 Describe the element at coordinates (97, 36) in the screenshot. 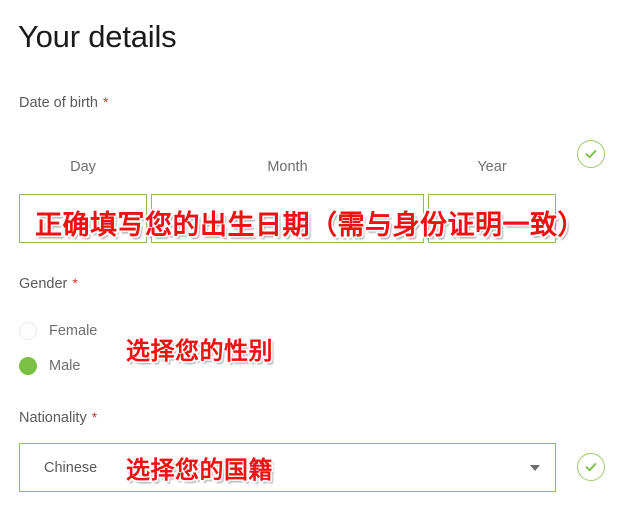

I see `page-title: Your details` at that location.